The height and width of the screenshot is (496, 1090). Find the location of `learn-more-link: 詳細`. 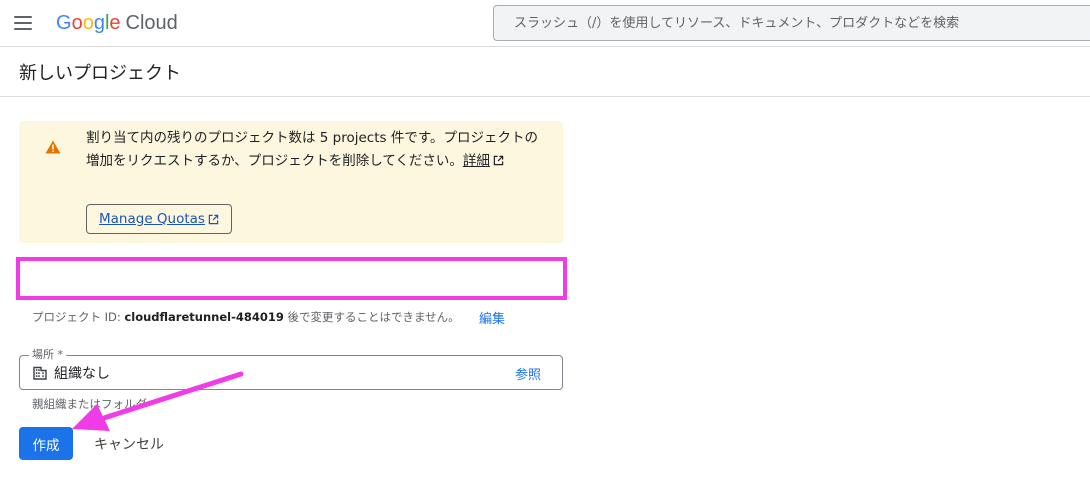

learn-more-link: 詳細 is located at coordinates (476, 161).